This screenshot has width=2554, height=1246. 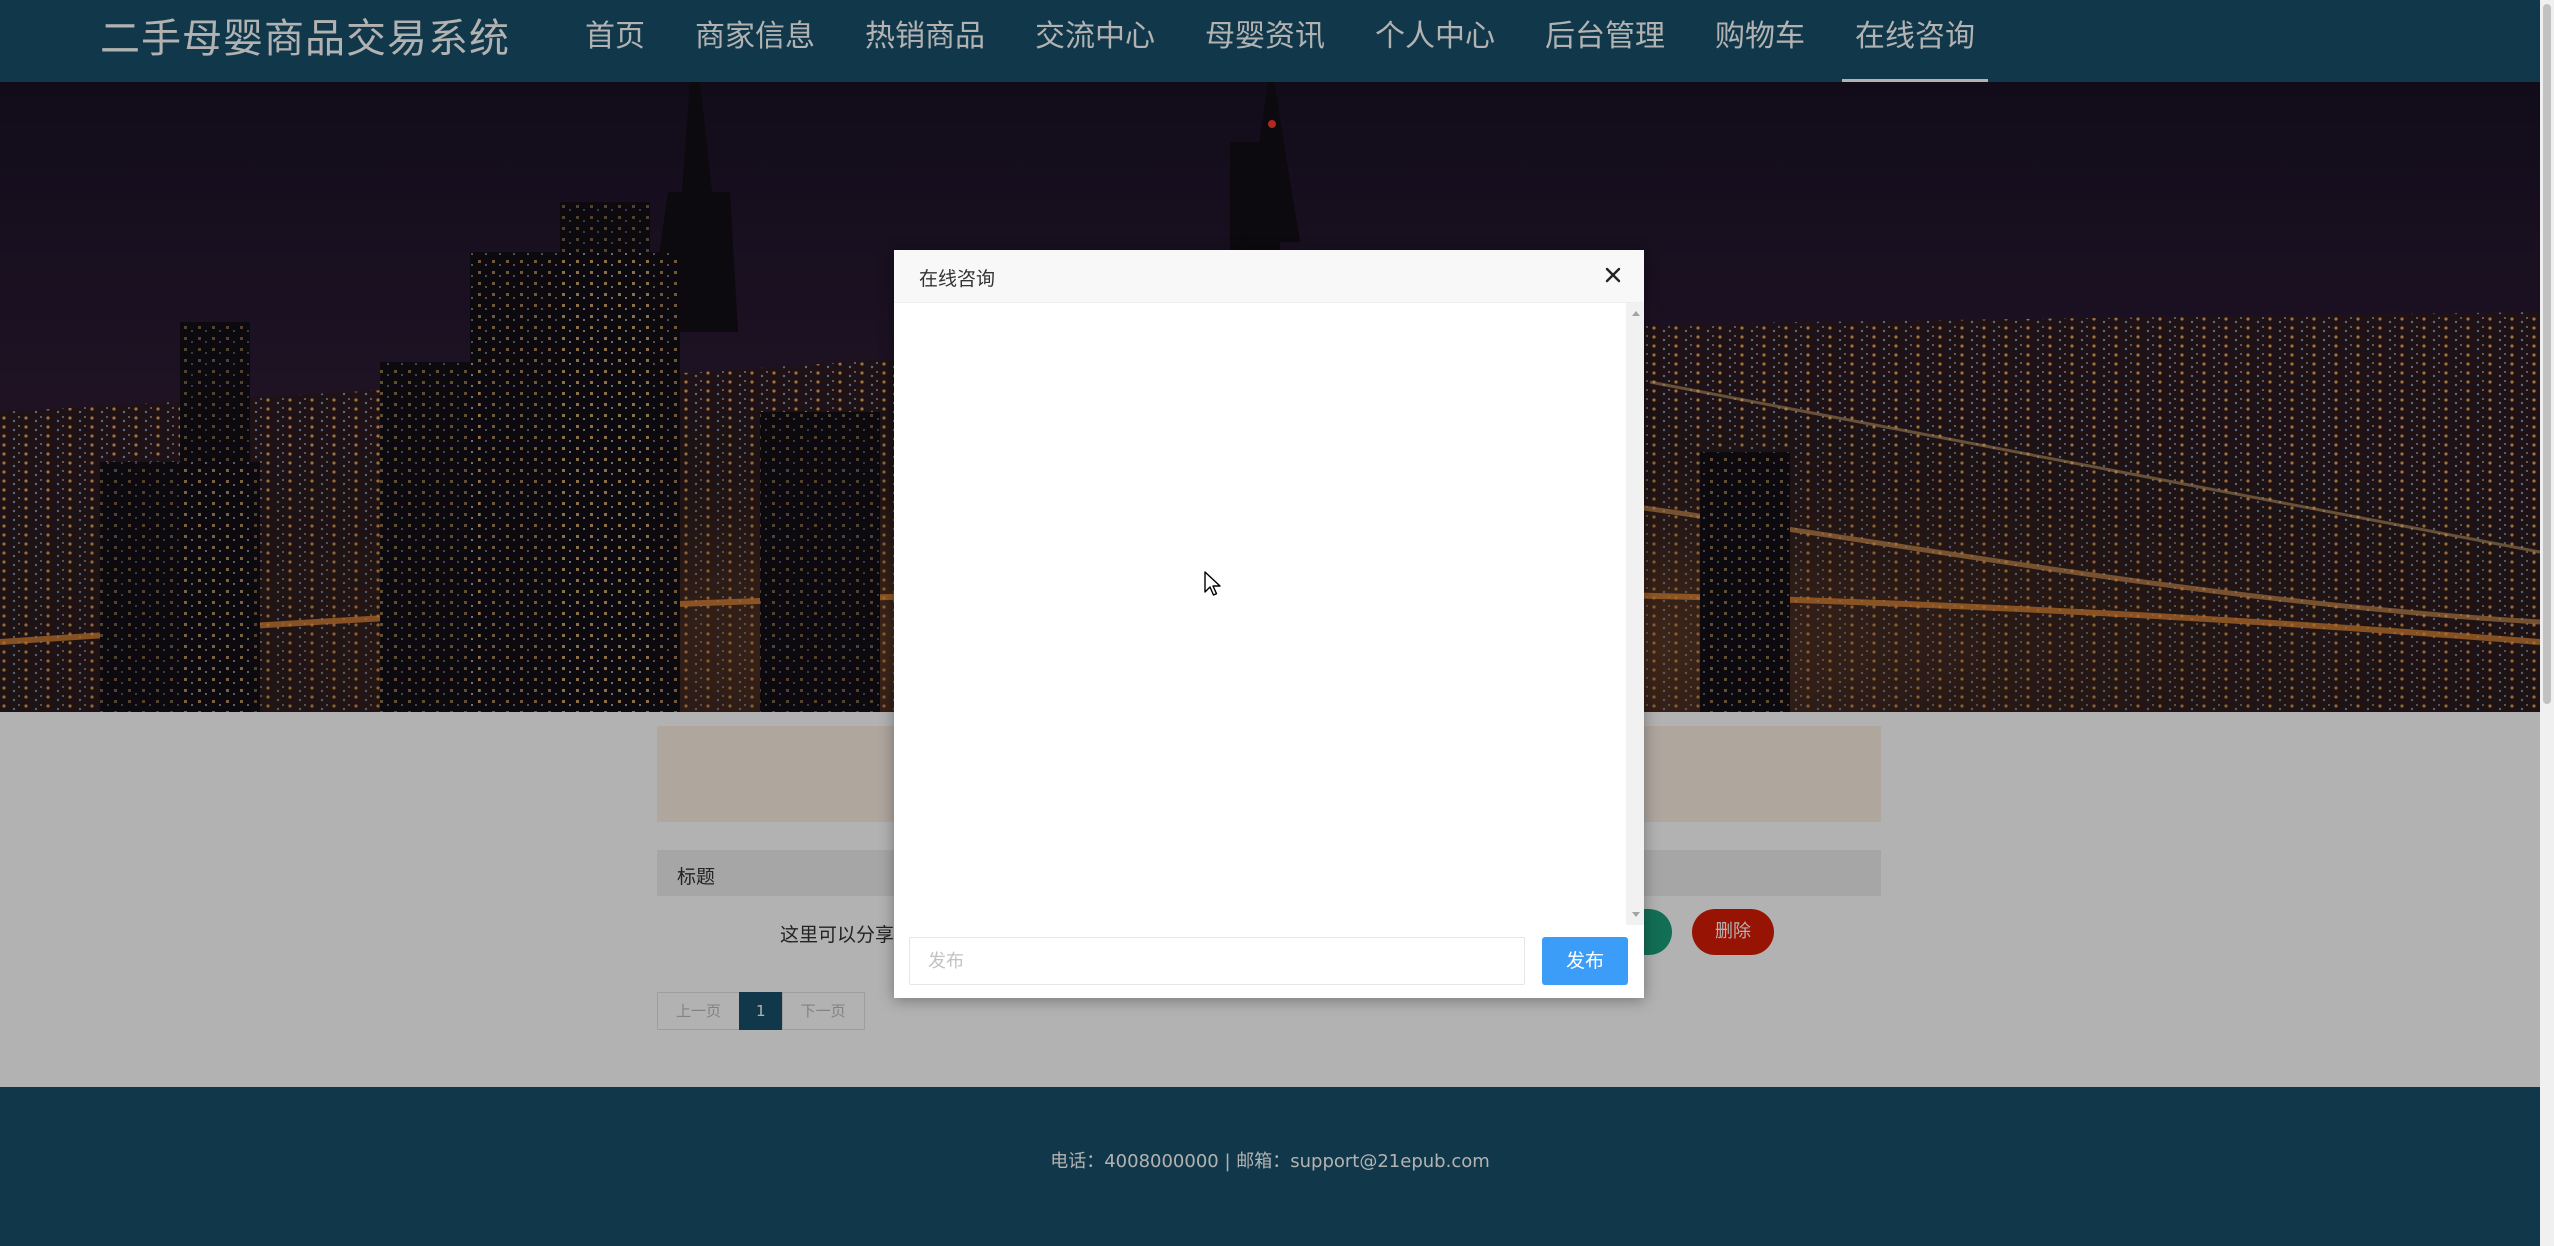 I want to click on page-scrollbar, so click(x=2547, y=623).